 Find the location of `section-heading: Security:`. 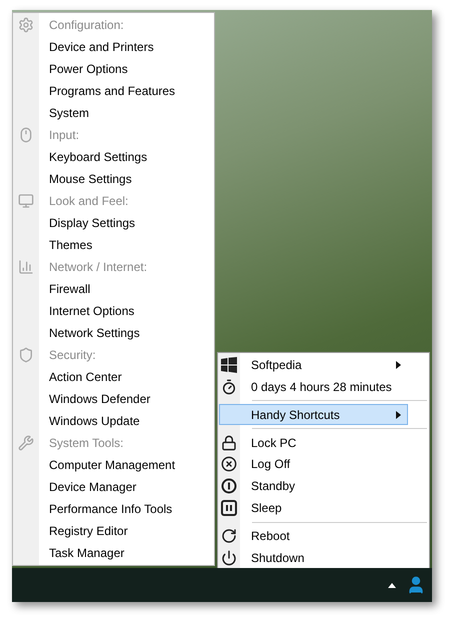

section-heading: Security: is located at coordinates (72, 355).